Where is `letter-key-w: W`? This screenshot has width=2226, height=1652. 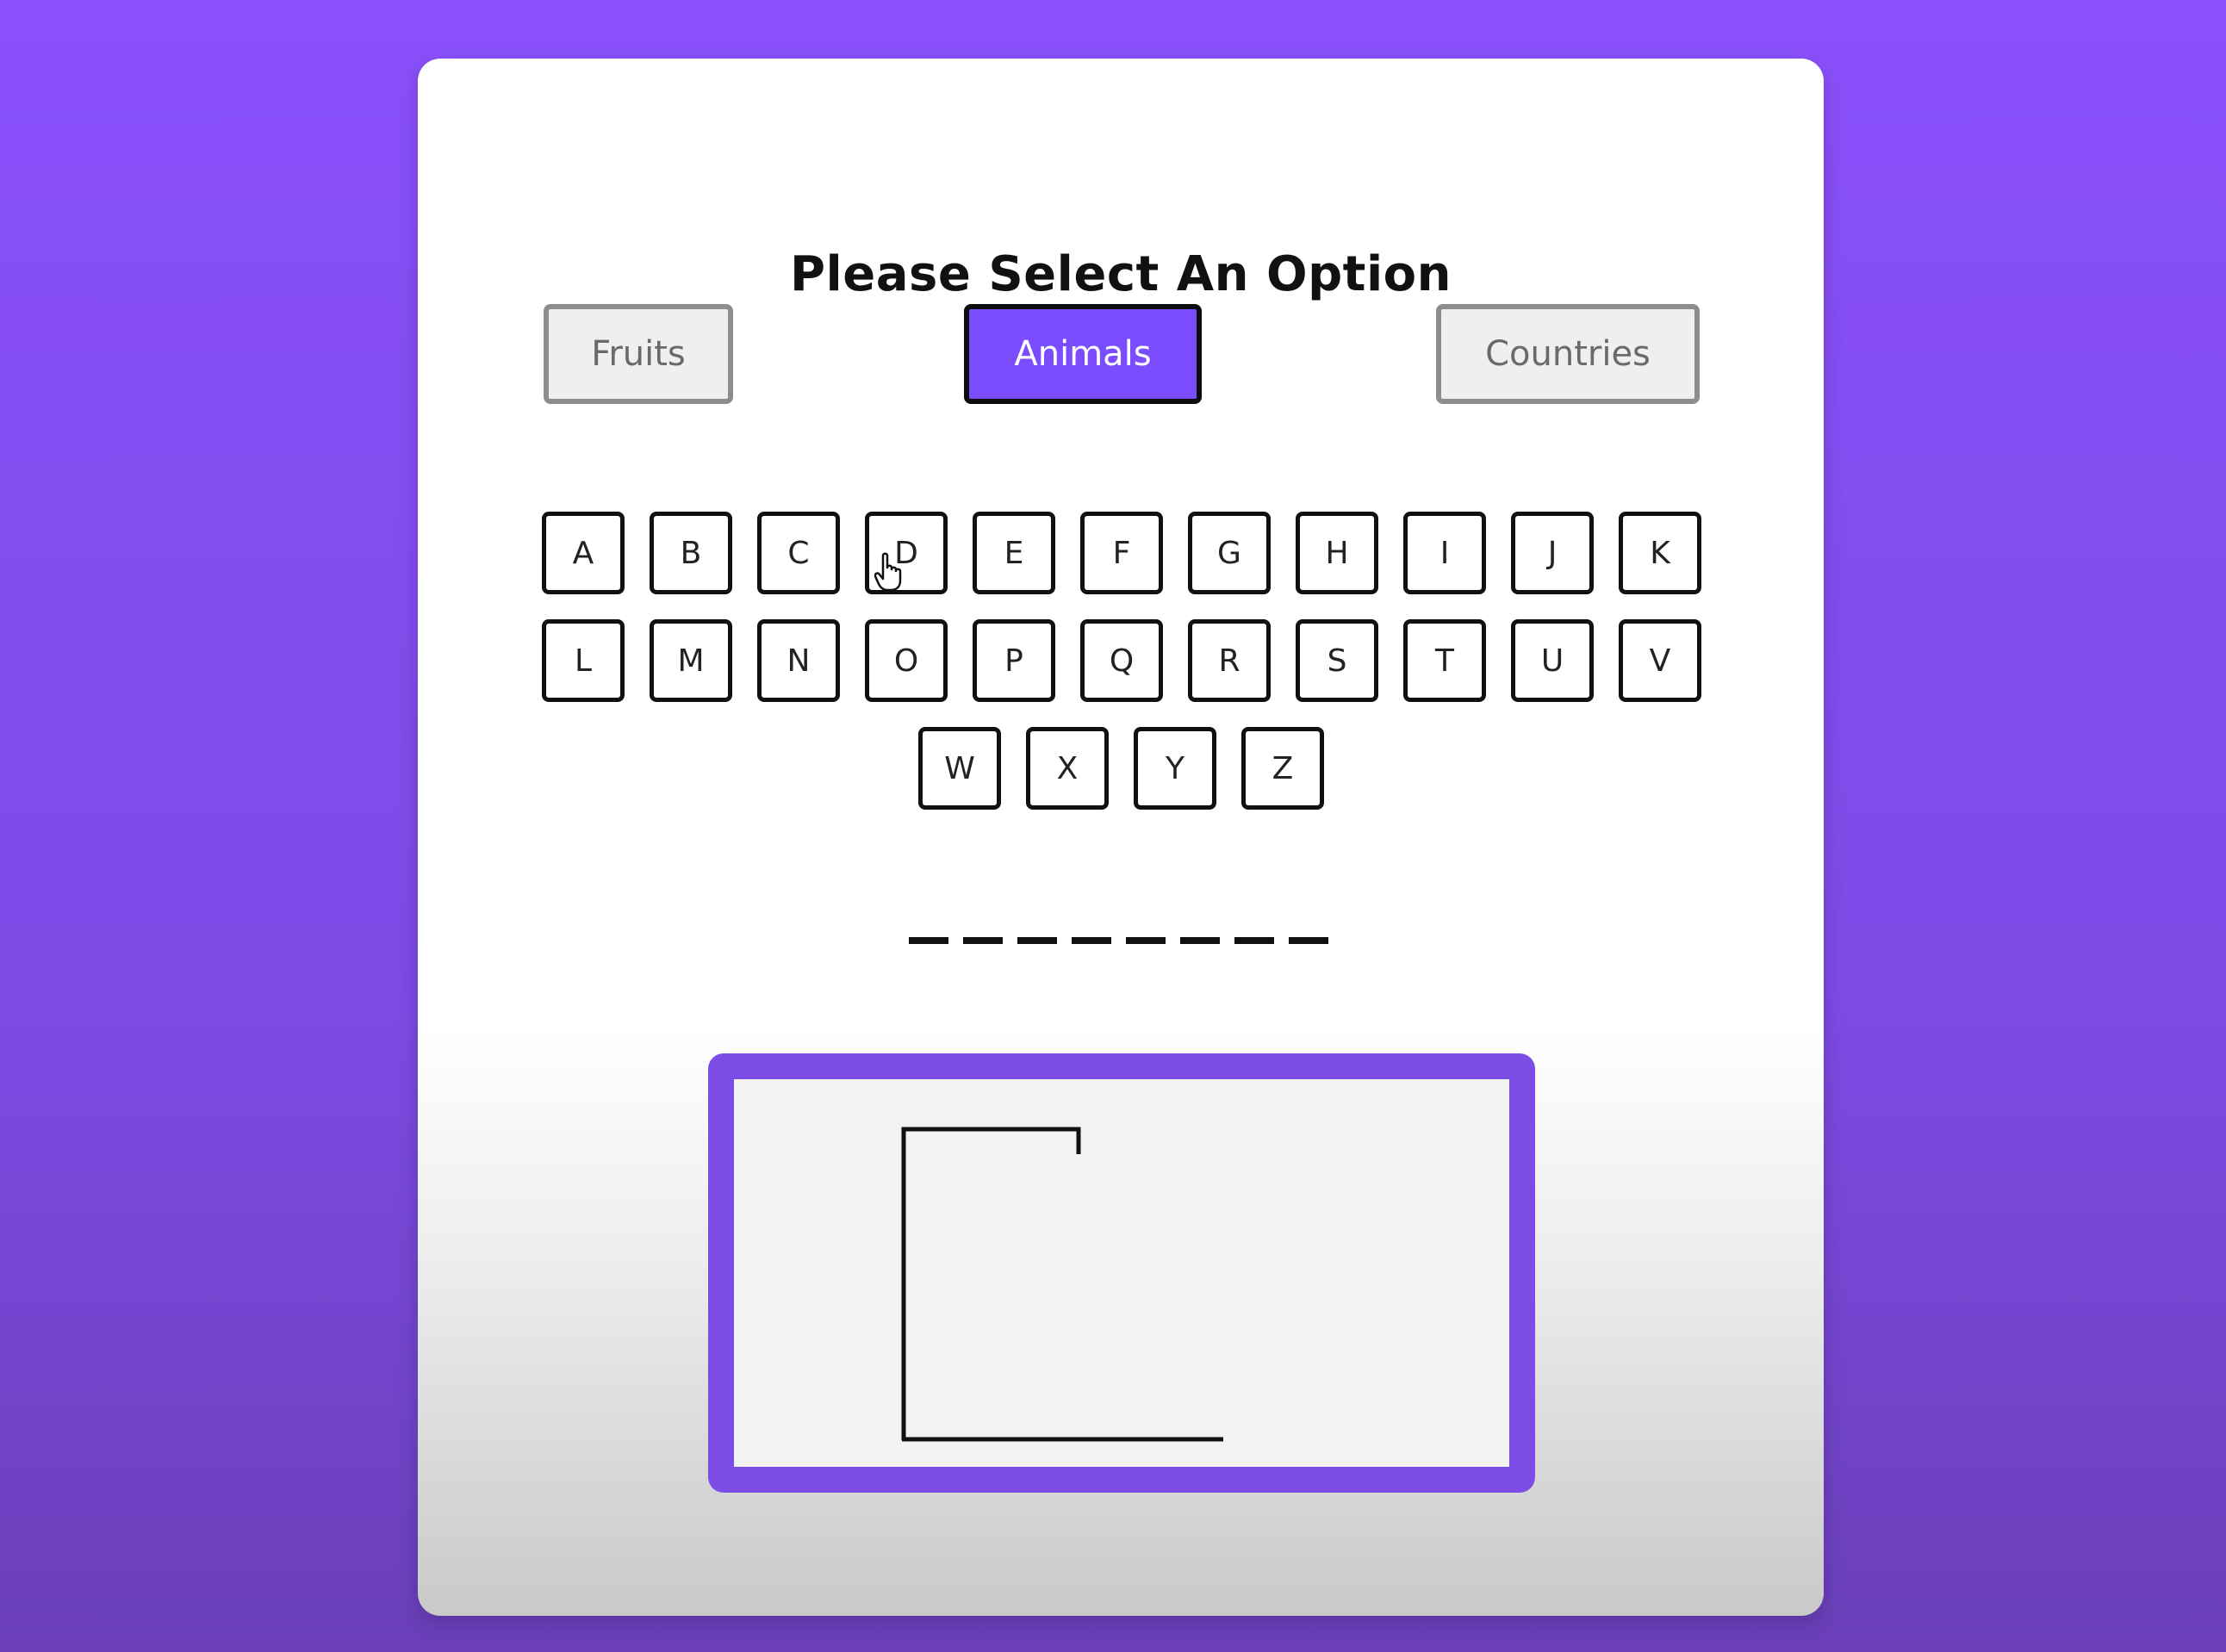
letter-key-w: W is located at coordinates (959, 768).